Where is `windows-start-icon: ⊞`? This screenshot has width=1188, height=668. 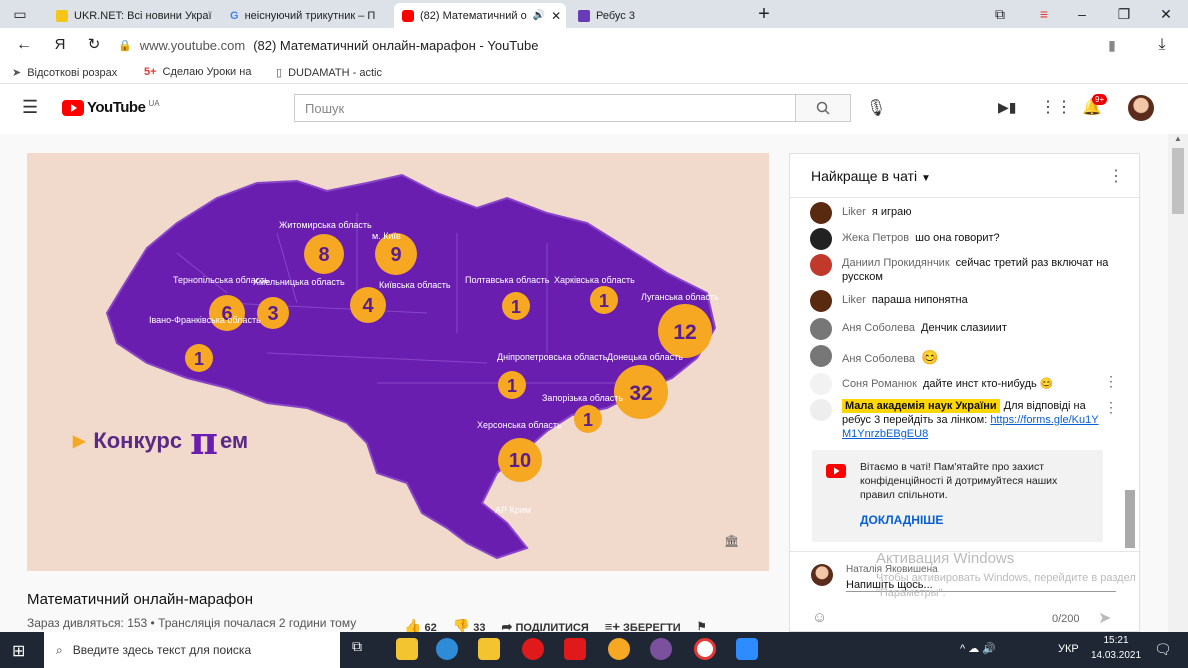
windows-start-icon: ⊞ is located at coordinates (18, 651).